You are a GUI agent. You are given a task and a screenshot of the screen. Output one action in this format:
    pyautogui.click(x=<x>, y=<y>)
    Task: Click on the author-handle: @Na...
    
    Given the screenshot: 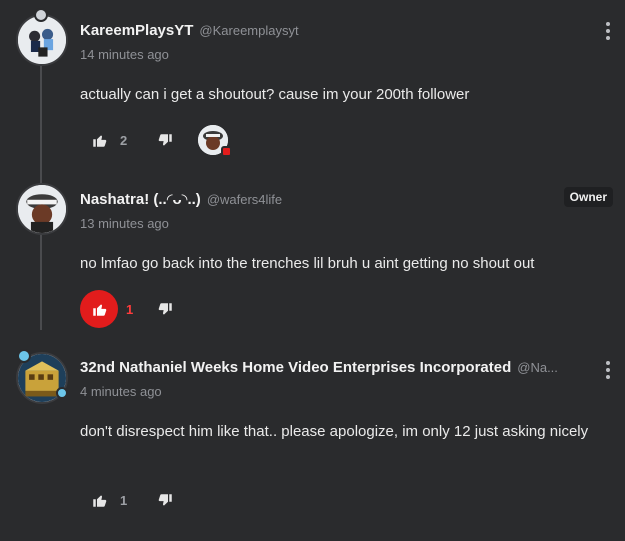 What is the action you would take?
    pyautogui.click(x=537, y=367)
    